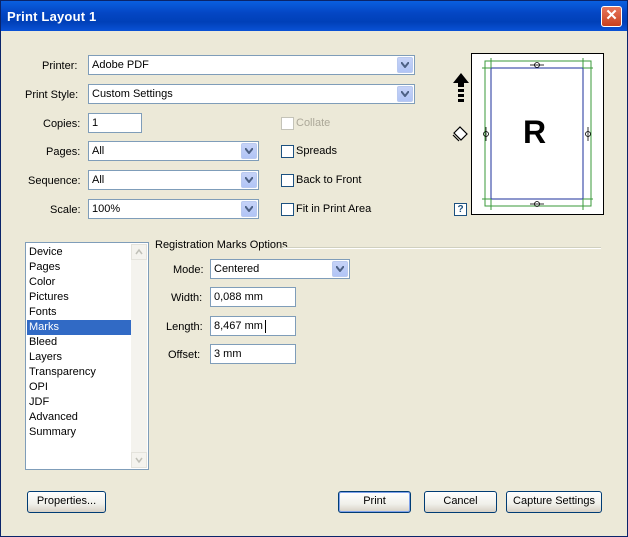 The width and height of the screenshot is (628, 537). I want to click on mode-label: Mode:, so click(188, 270).